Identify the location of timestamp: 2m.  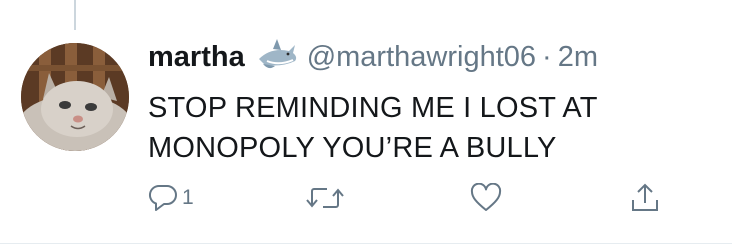
(578, 57).